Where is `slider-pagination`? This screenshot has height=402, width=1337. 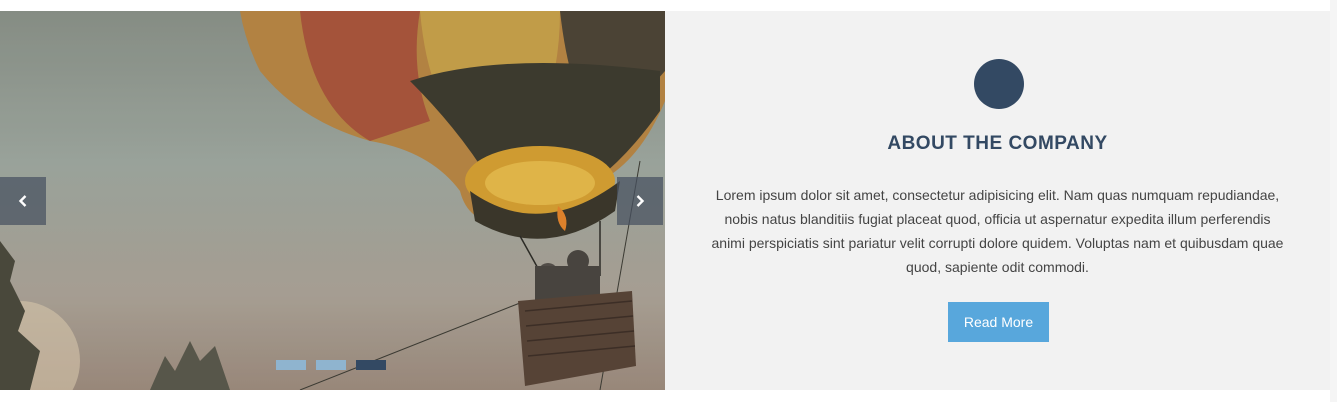 slider-pagination is located at coordinates (331, 365).